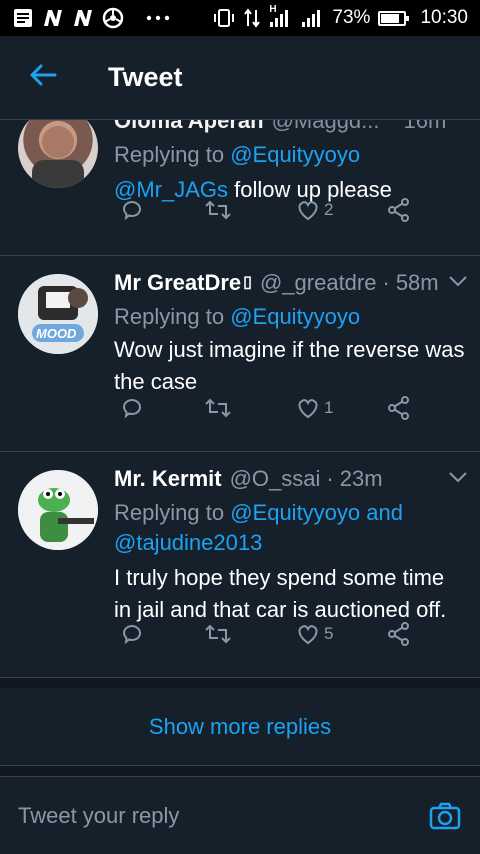 This screenshot has width=480, height=854. Describe the element at coordinates (351, 17) in the screenshot. I see `battery-percent: 73%` at that location.